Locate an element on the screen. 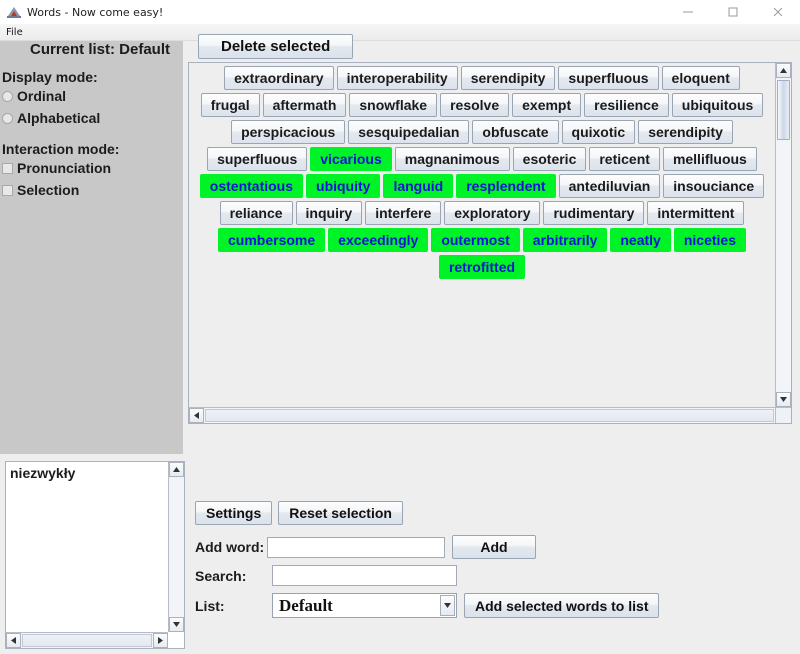  window-title: Words - Now come easy! is located at coordinates (95, 12).